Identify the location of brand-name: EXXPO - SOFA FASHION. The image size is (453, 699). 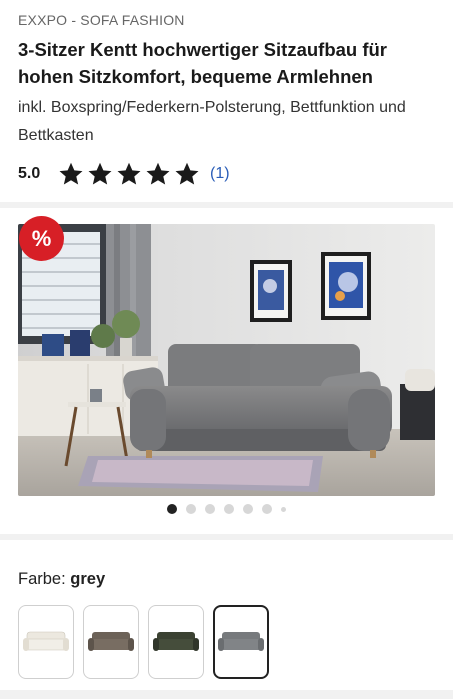
(101, 20).